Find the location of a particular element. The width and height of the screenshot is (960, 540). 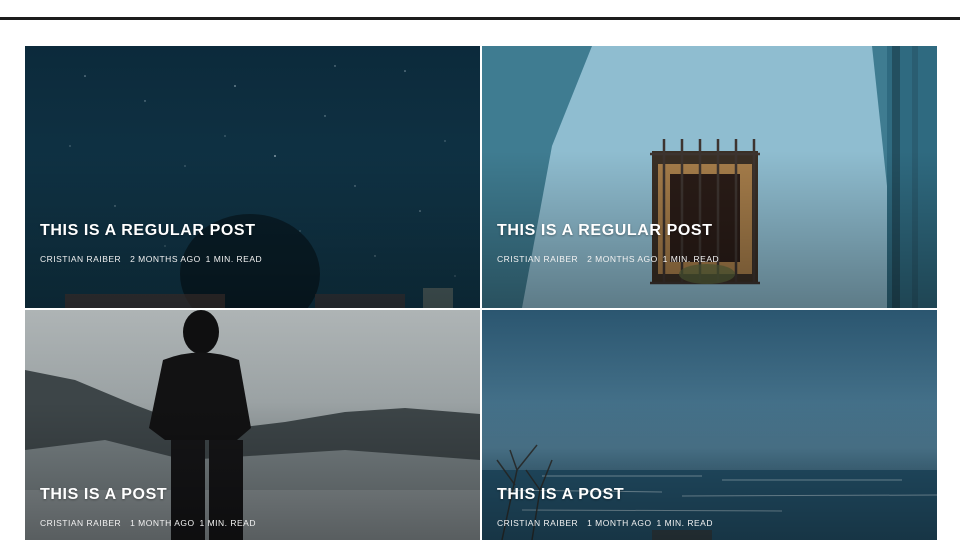

header-divider is located at coordinates (480, 18).